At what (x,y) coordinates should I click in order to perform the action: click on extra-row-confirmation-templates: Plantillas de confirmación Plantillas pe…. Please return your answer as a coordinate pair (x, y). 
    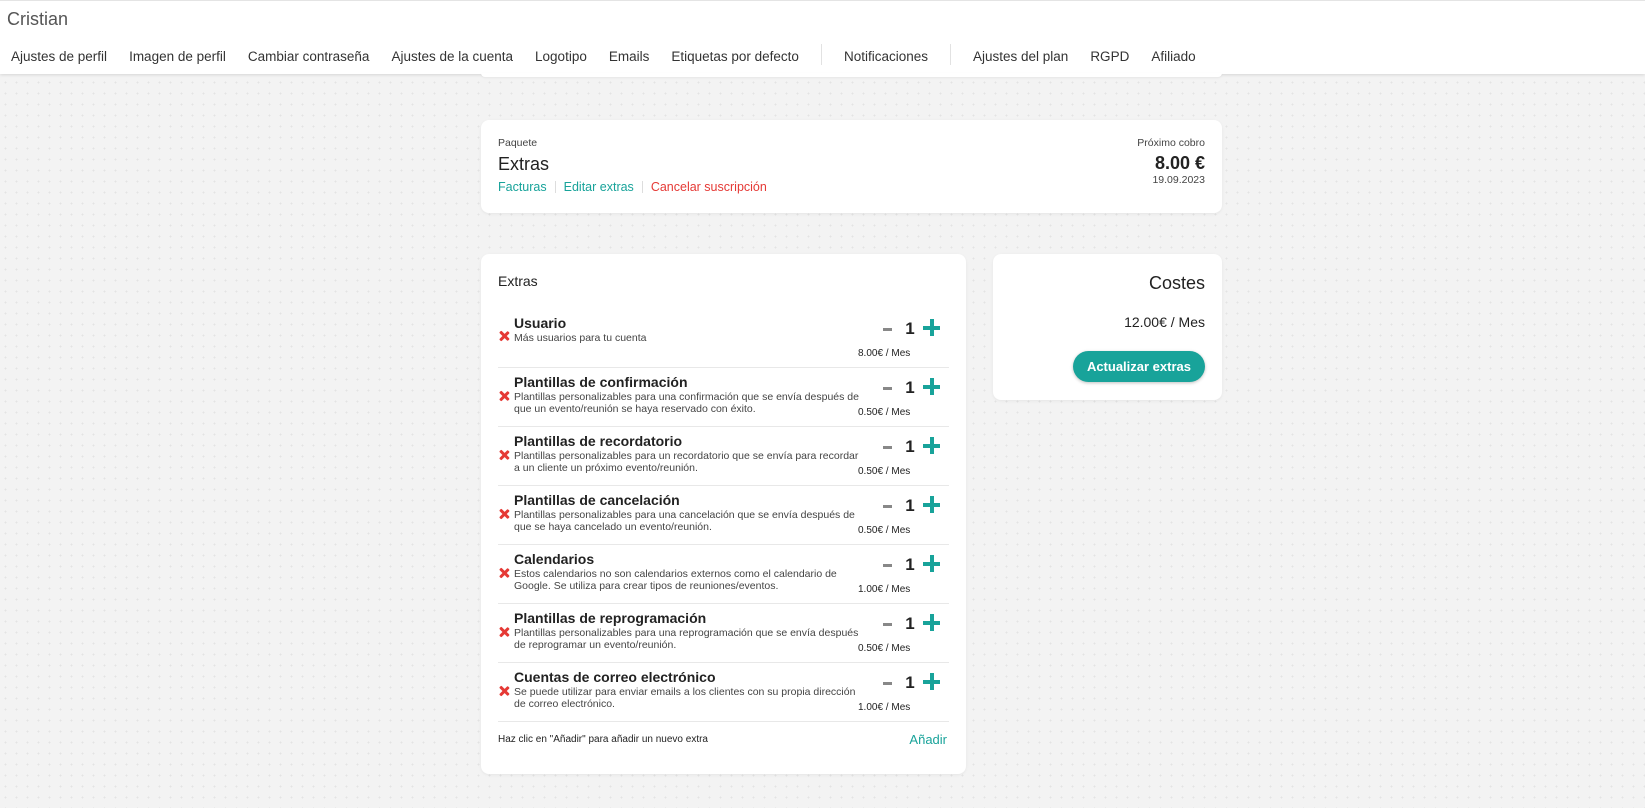
    Looking at the image, I should click on (723, 397).